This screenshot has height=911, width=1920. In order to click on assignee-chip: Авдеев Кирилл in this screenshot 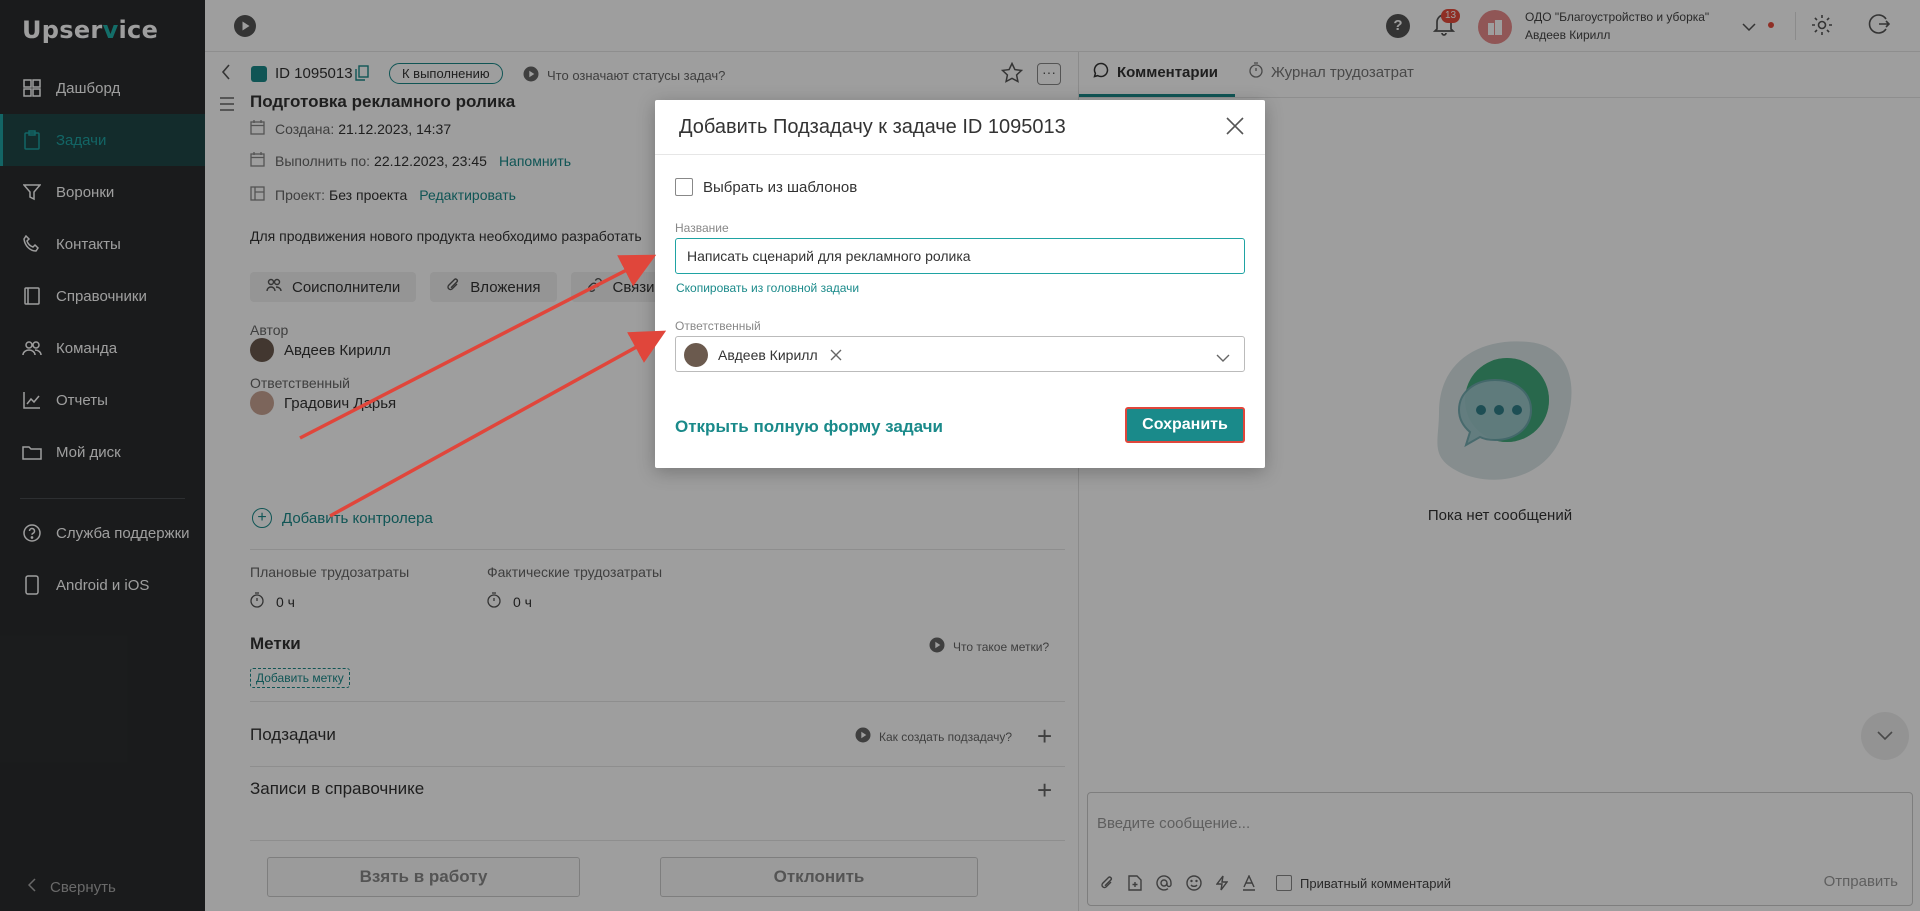, I will do `click(763, 355)`.